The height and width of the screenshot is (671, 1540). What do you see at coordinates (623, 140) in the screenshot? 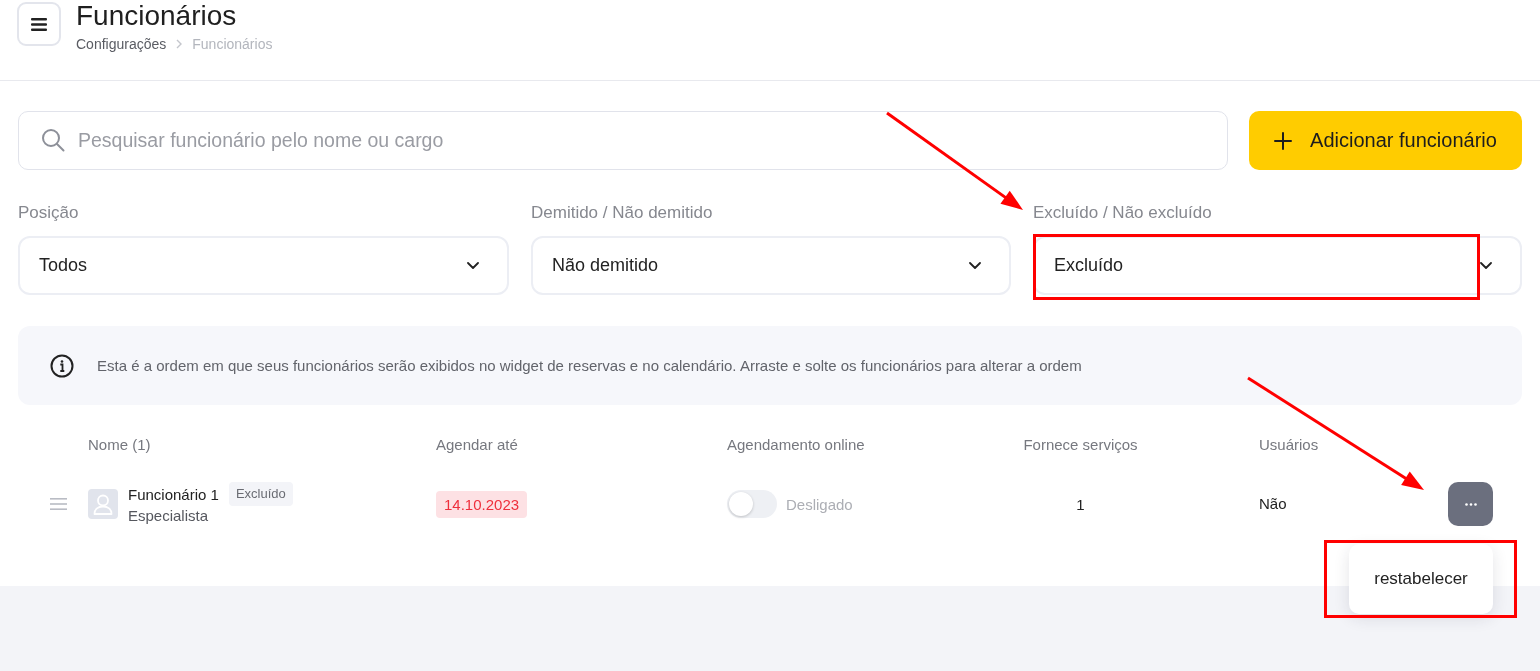
I see `search-field: Pesquisar funcionário pelo nome ou cargo` at bounding box center [623, 140].